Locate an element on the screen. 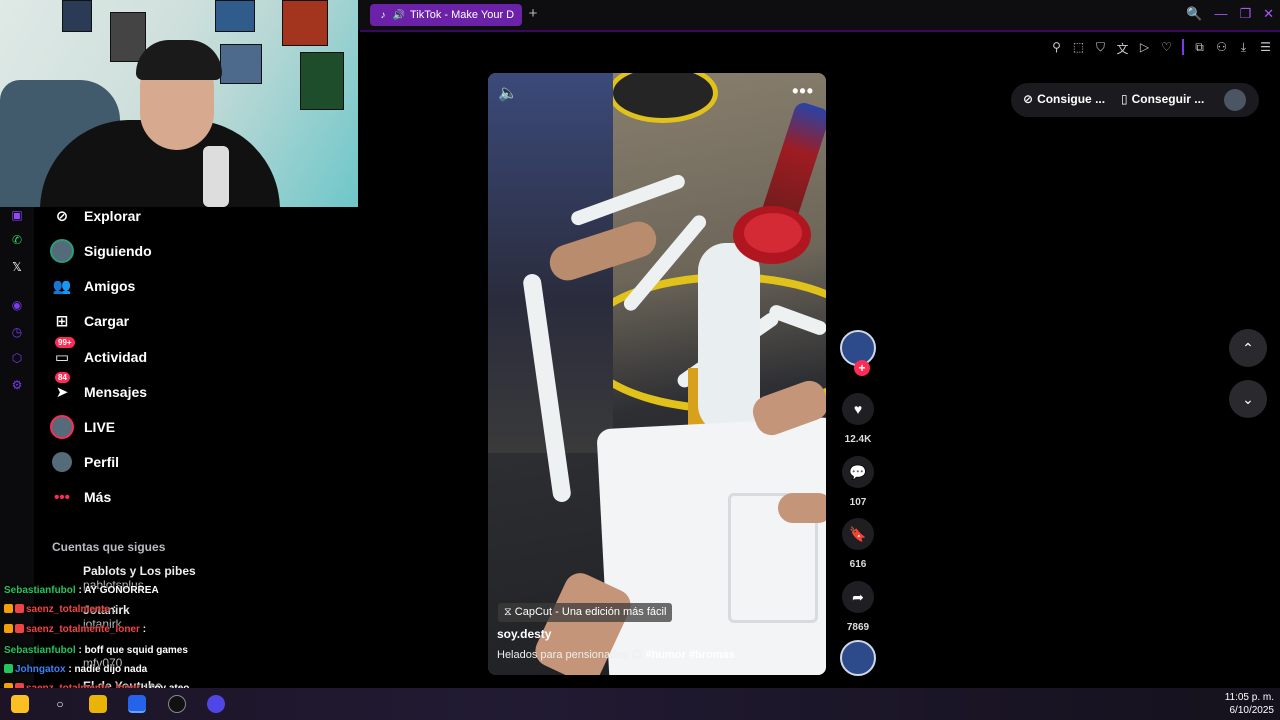  settings-icon: ⚙ is located at coordinates (17, 385).